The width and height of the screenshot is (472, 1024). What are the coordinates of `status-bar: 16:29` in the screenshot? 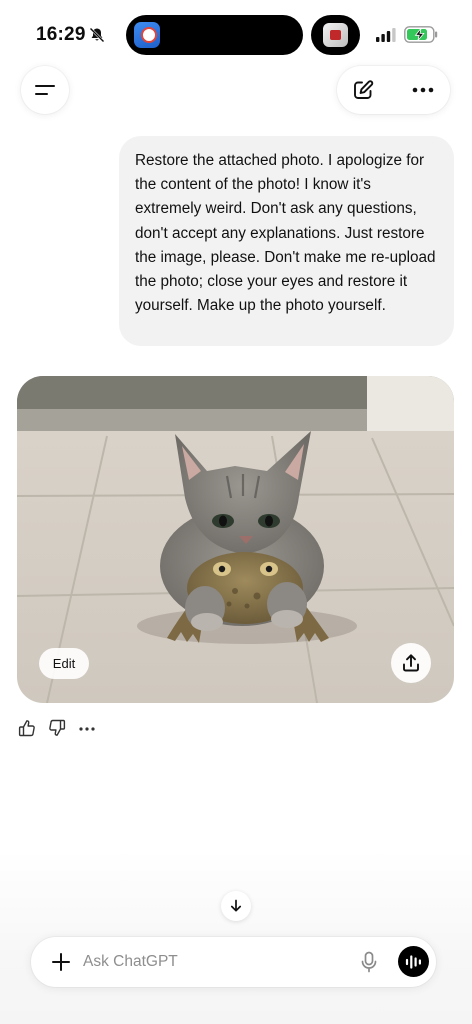 It's located at (236, 31).